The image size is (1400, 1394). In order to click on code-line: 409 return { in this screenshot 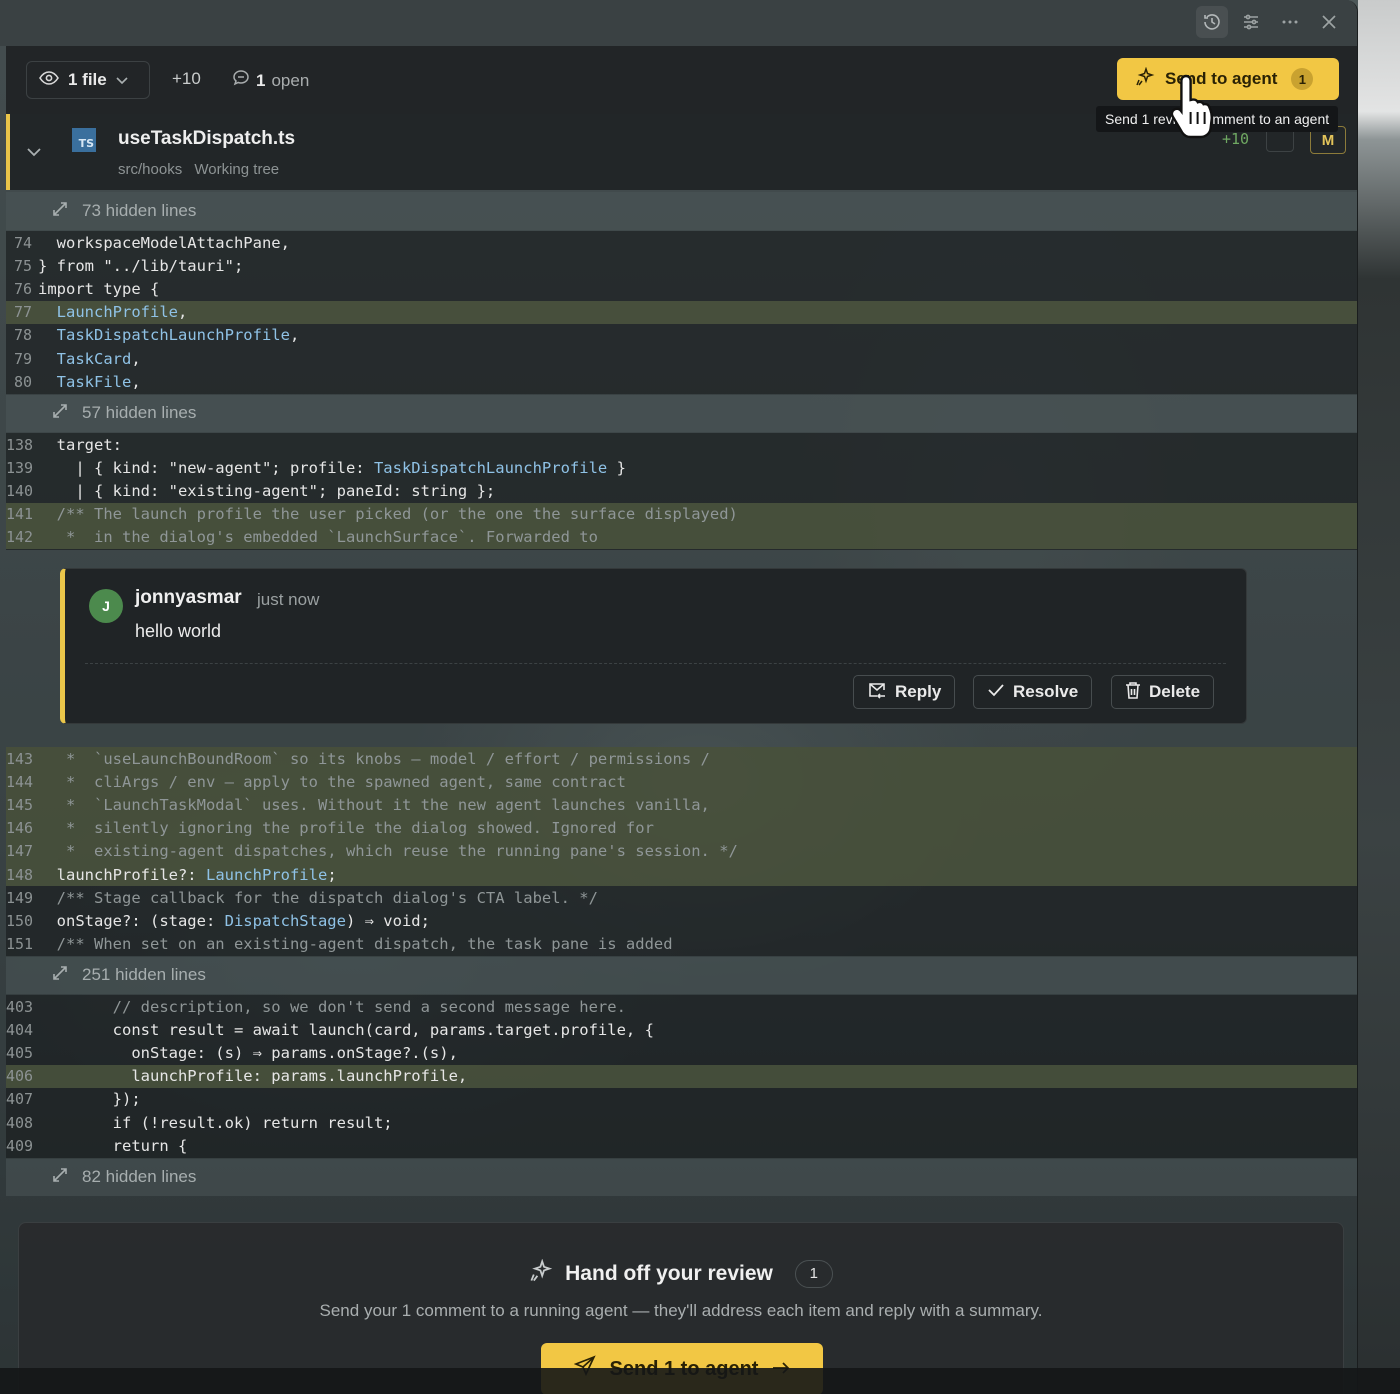, I will do `click(681, 1145)`.